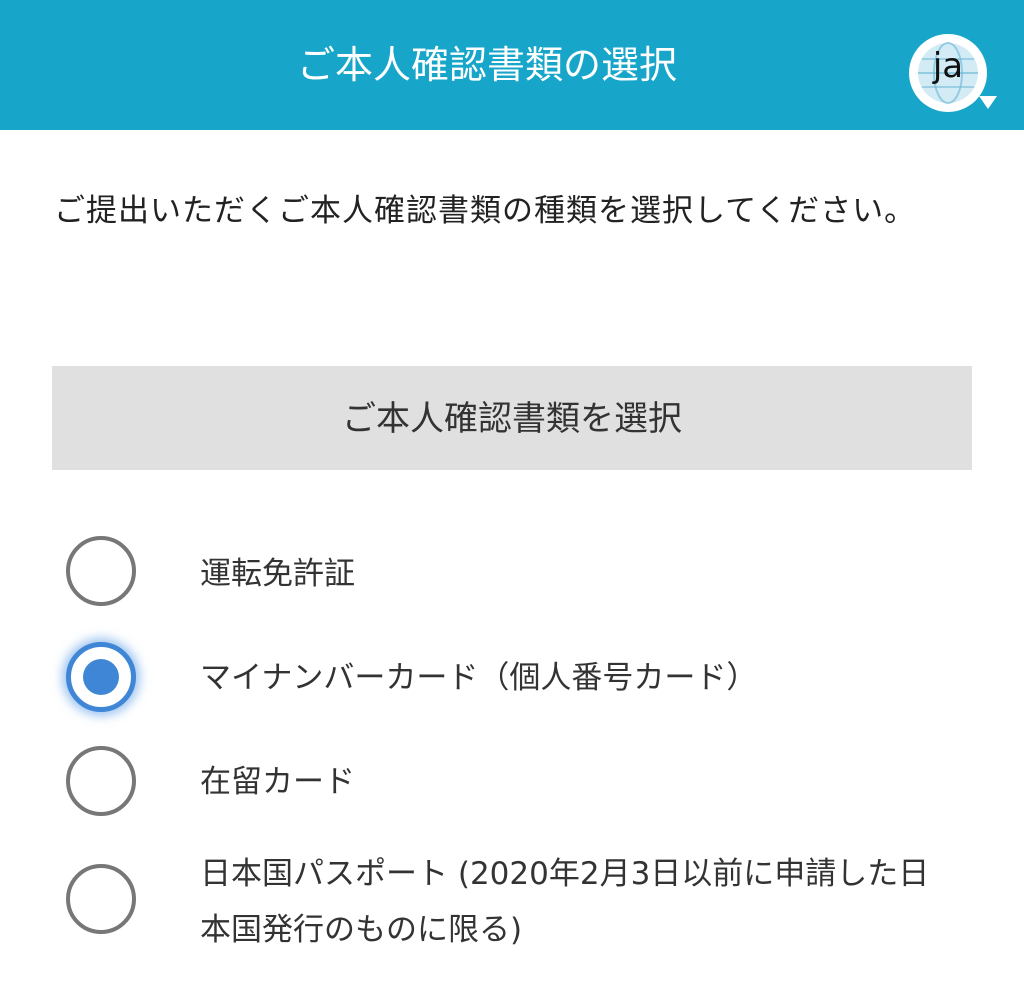 This screenshot has height=998, width=1024. I want to click on language-code: ja, so click(948, 66).